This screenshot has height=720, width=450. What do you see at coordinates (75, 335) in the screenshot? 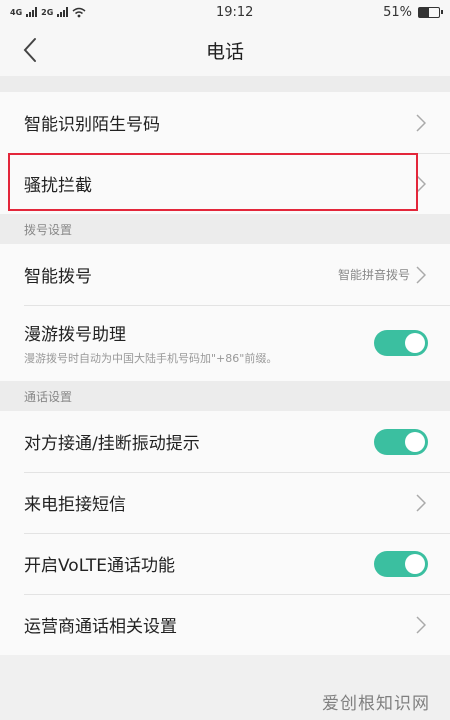
I see `roaming-assistant-label: 漫游拨号助理` at bounding box center [75, 335].